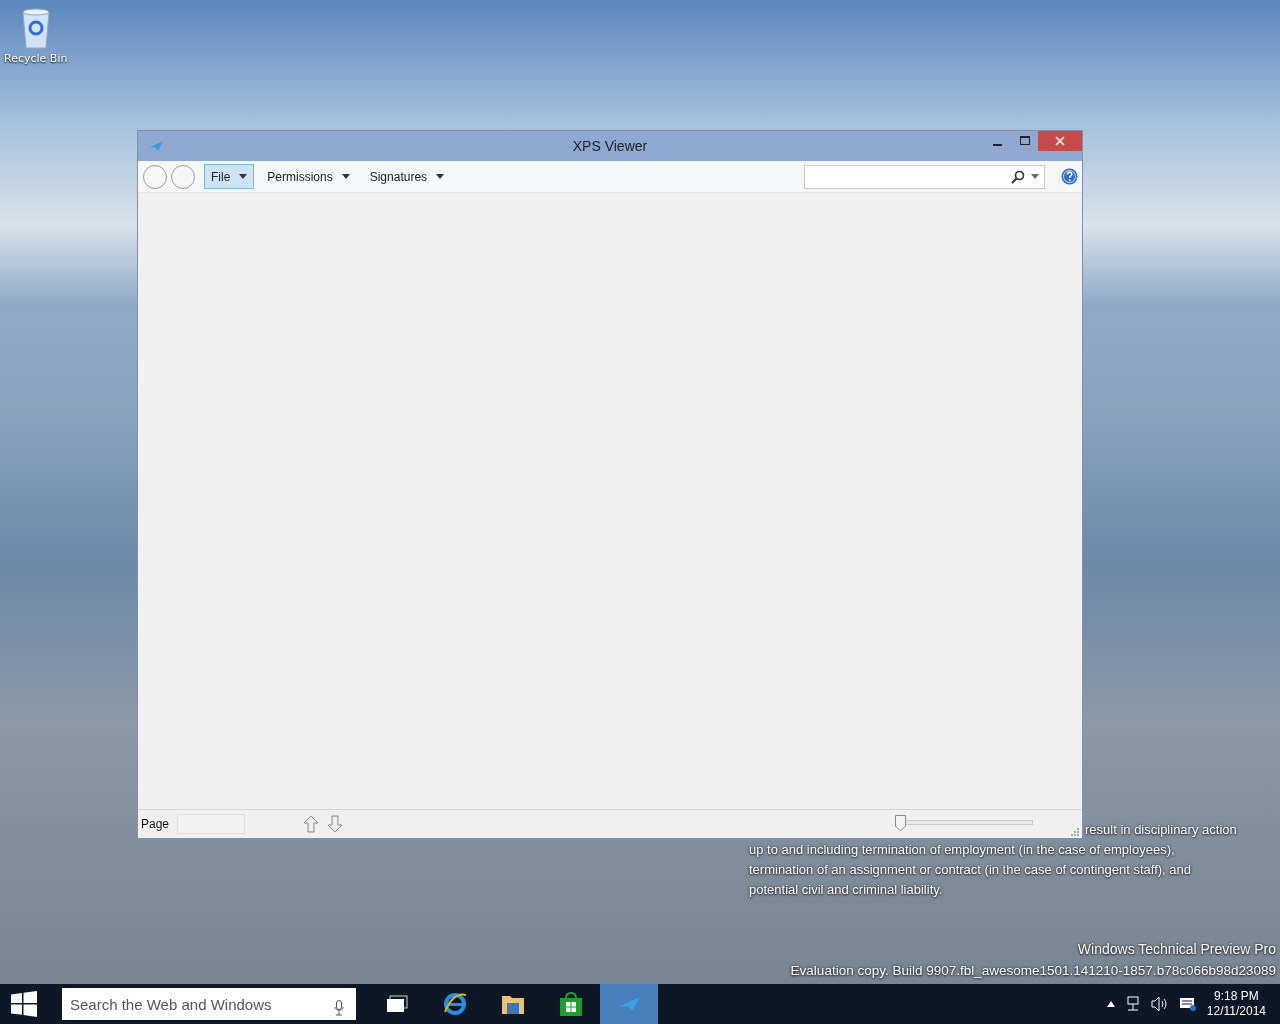 This screenshot has width=1280, height=1024. What do you see at coordinates (513, 1004) in the screenshot?
I see `folder-icon` at bounding box center [513, 1004].